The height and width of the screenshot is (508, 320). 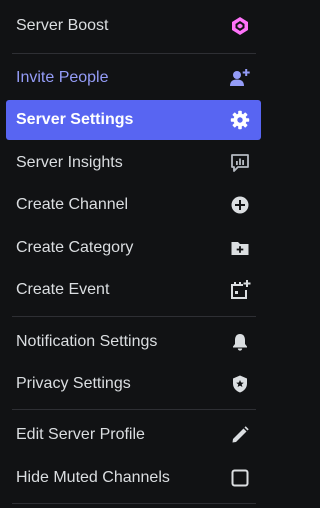 I want to click on boost-gem-icon, so click(x=240, y=26).